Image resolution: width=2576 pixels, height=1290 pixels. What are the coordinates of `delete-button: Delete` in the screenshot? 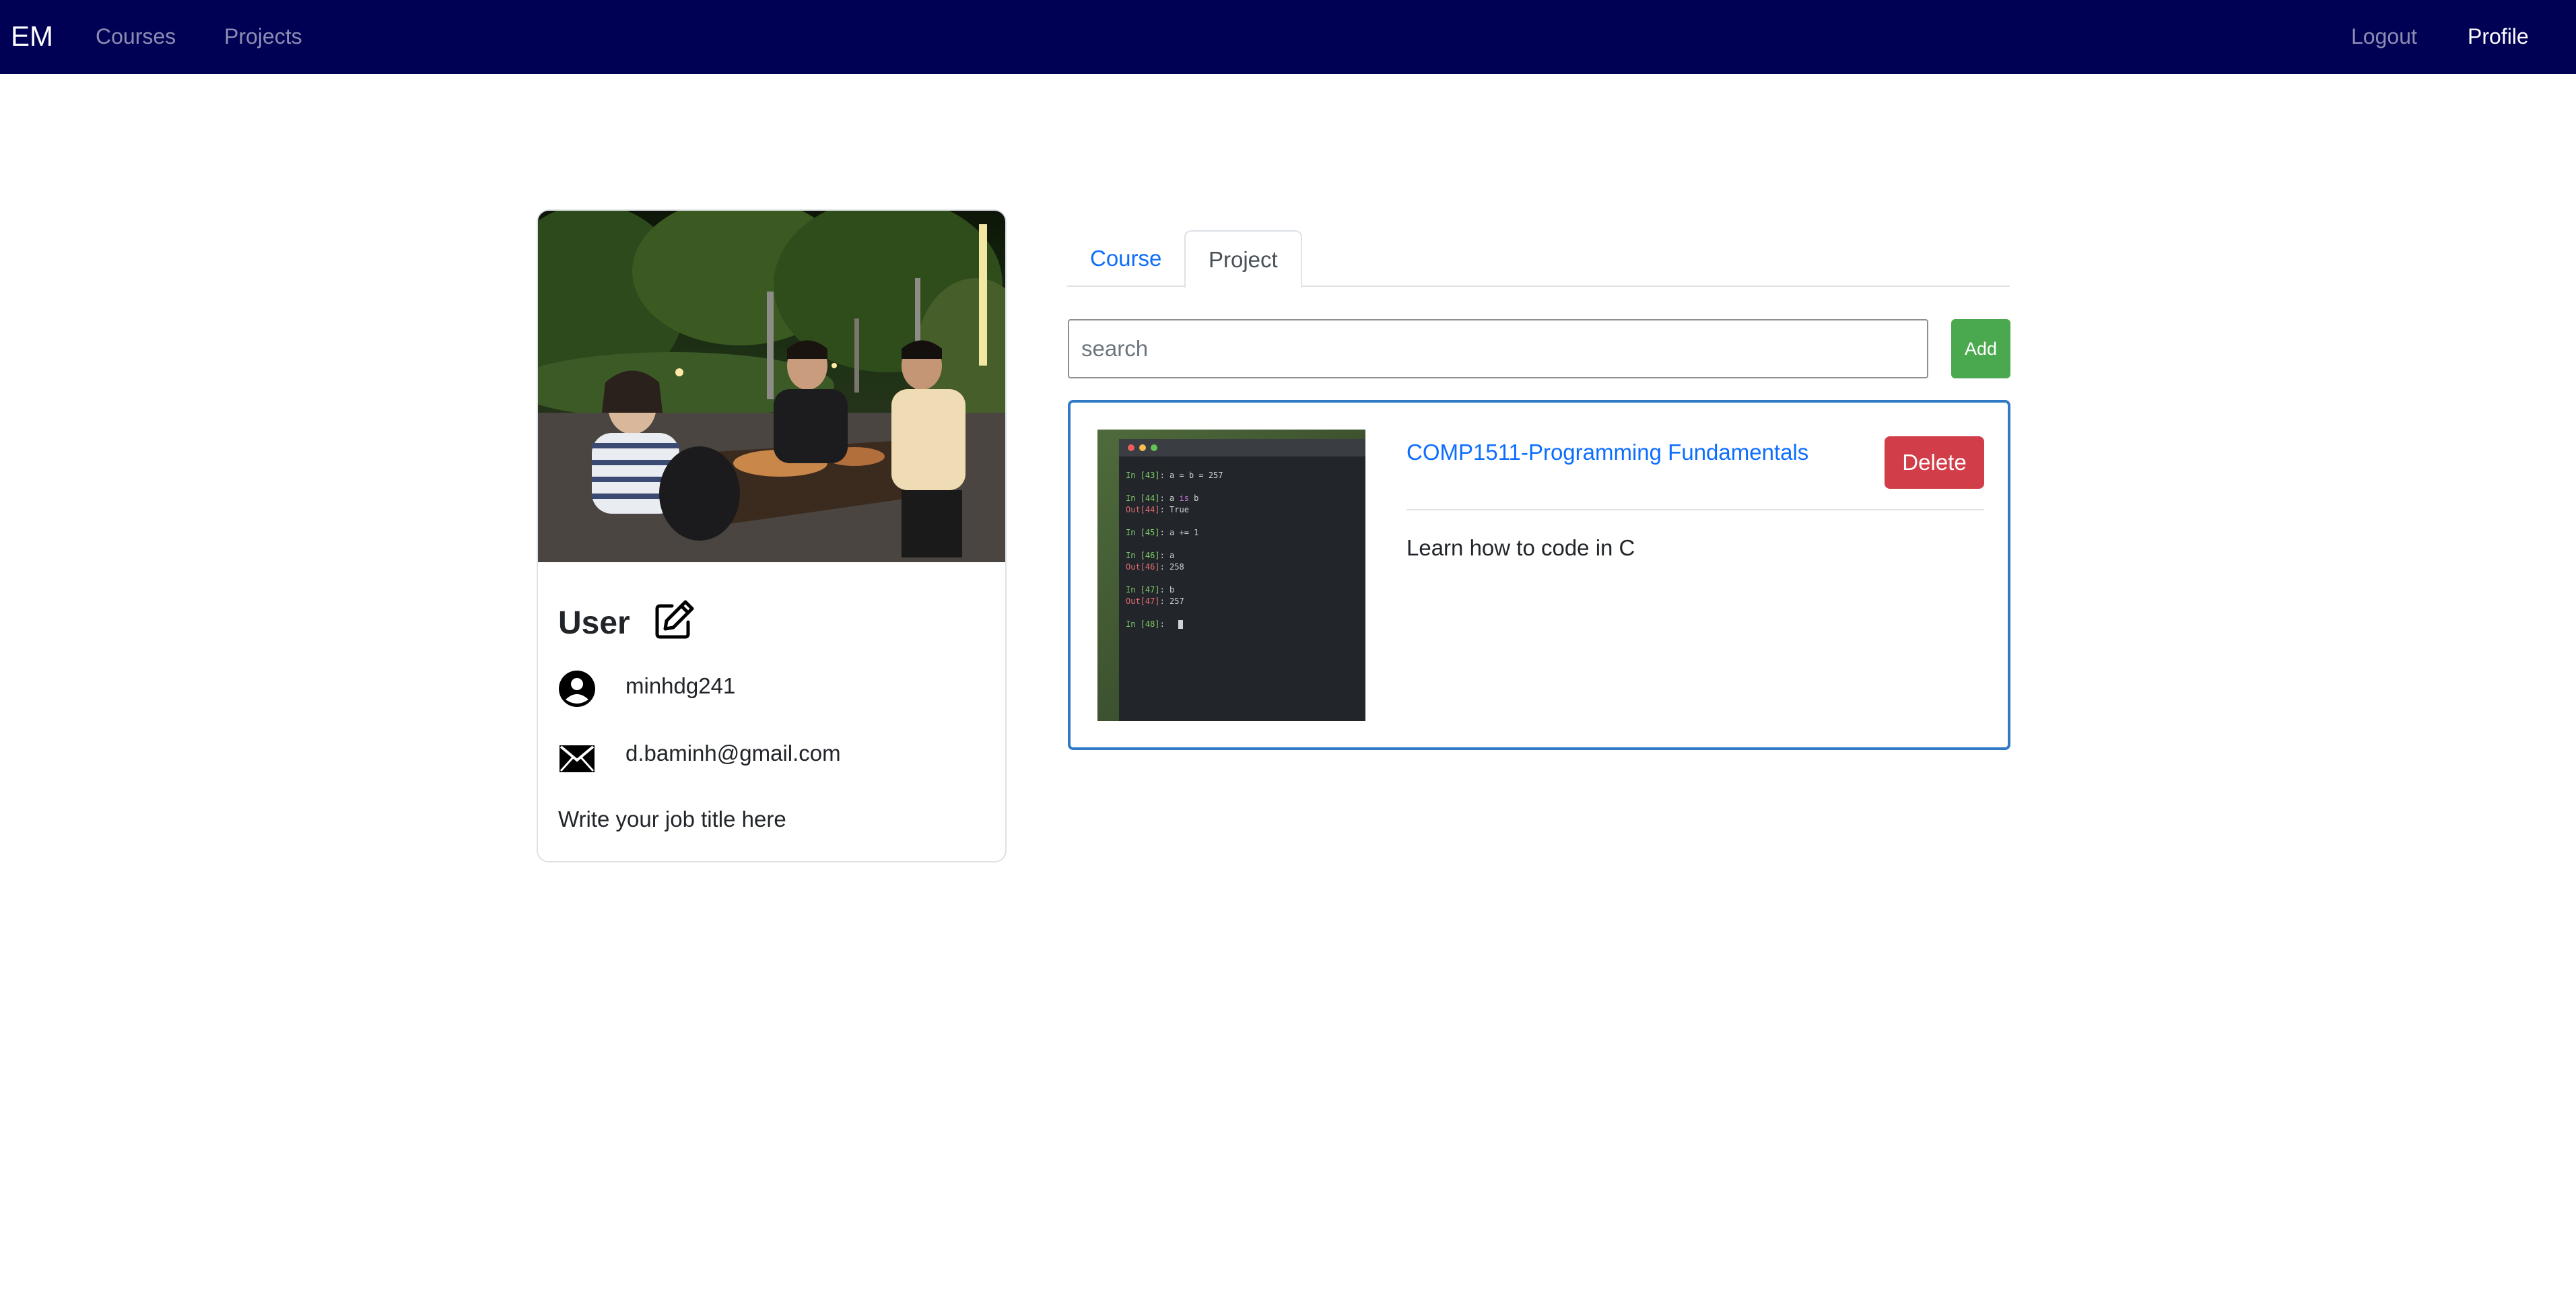 It's located at (1935, 462).